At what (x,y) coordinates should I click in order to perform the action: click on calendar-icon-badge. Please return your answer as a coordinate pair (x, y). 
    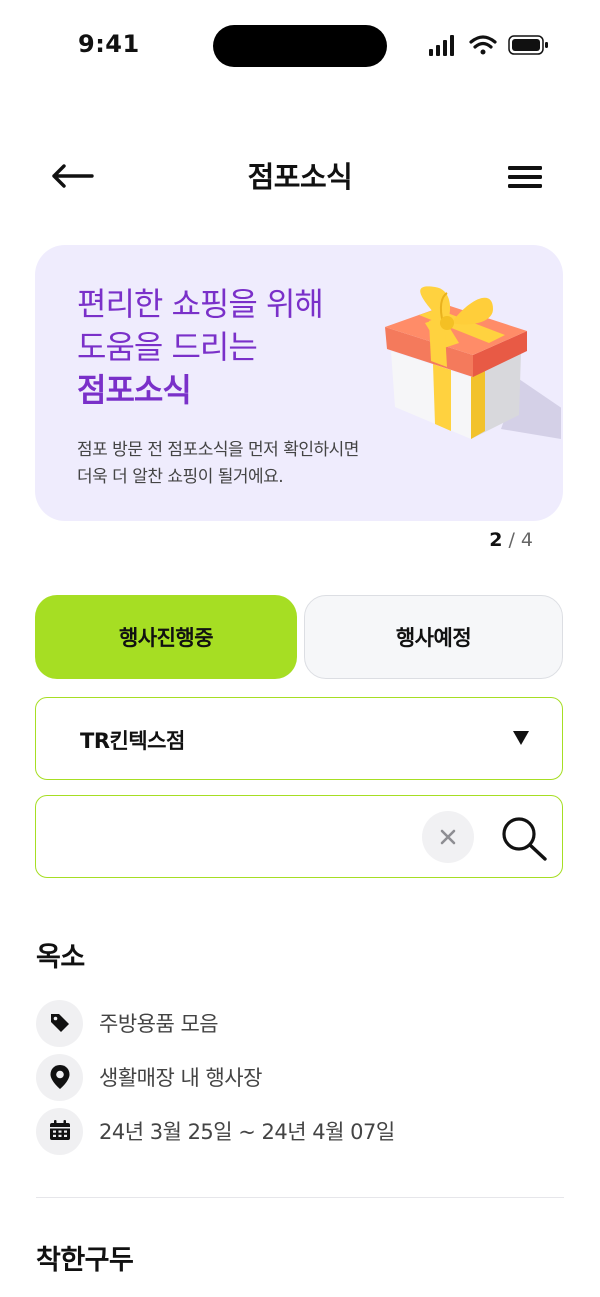
    Looking at the image, I should click on (59, 1131).